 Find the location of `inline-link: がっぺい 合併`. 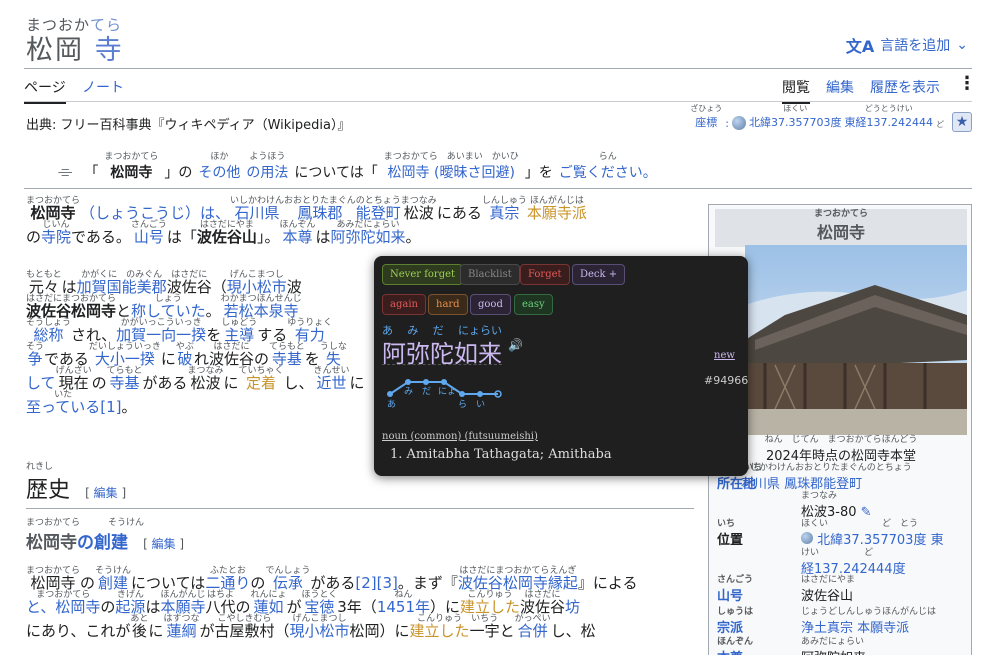

inline-link: がっぺい 合併 is located at coordinates (533, 626).